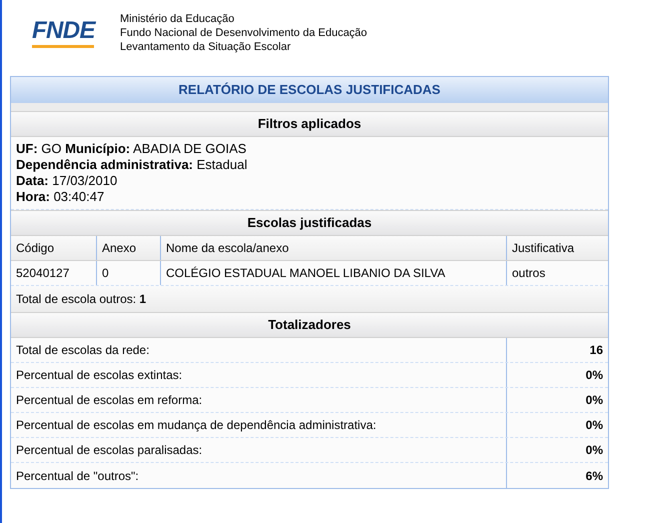 This screenshot has width=664, height=523. I want to click on totals-value: 16, so click(596, 350).